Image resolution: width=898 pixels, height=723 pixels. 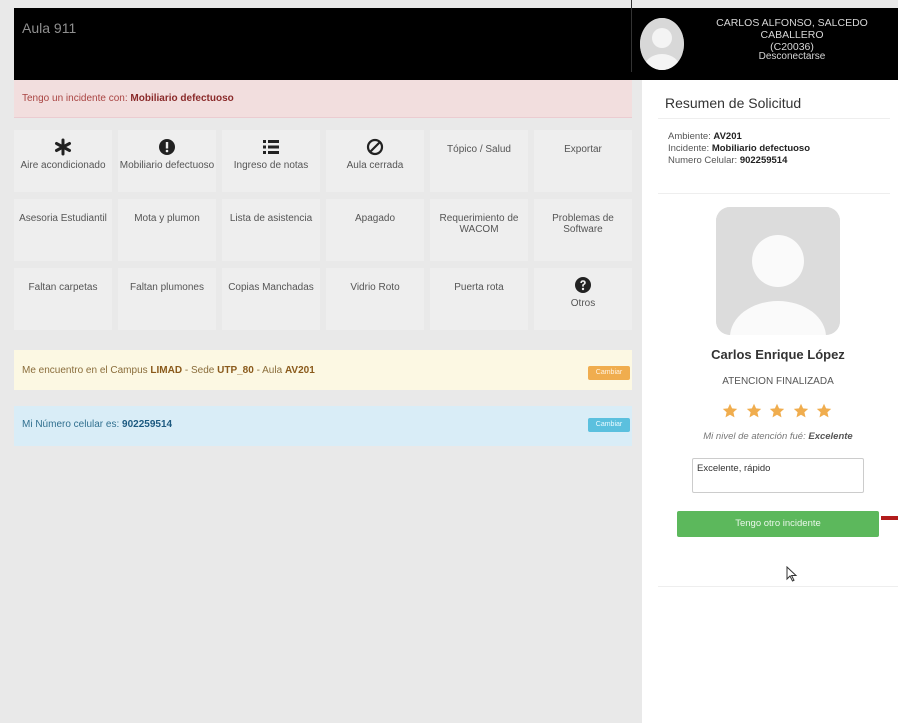 What do you see at coordinates (689, 136) in the screenshot?
I see `ambiente-label: Ambiente:` at bounding box center [689, 136].